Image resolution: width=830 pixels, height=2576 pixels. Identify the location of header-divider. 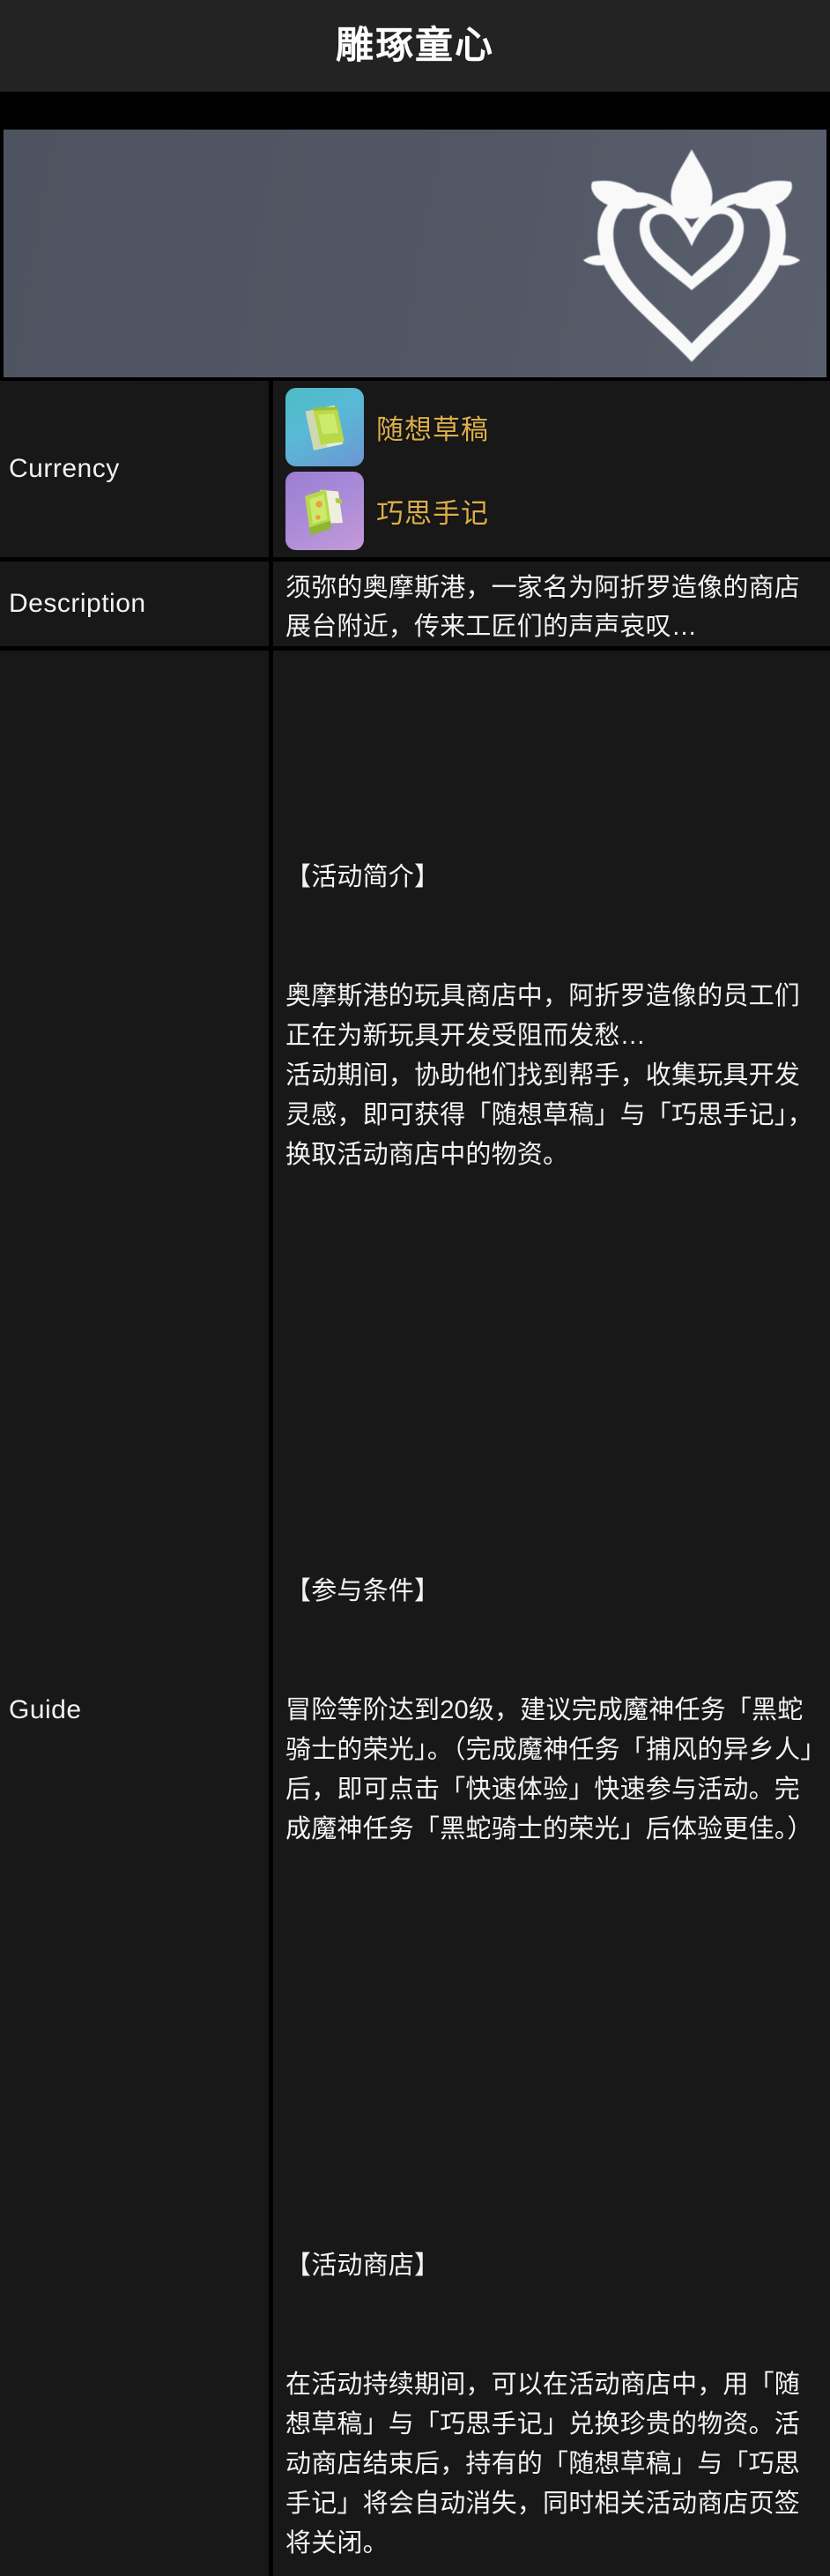
(415, 111).